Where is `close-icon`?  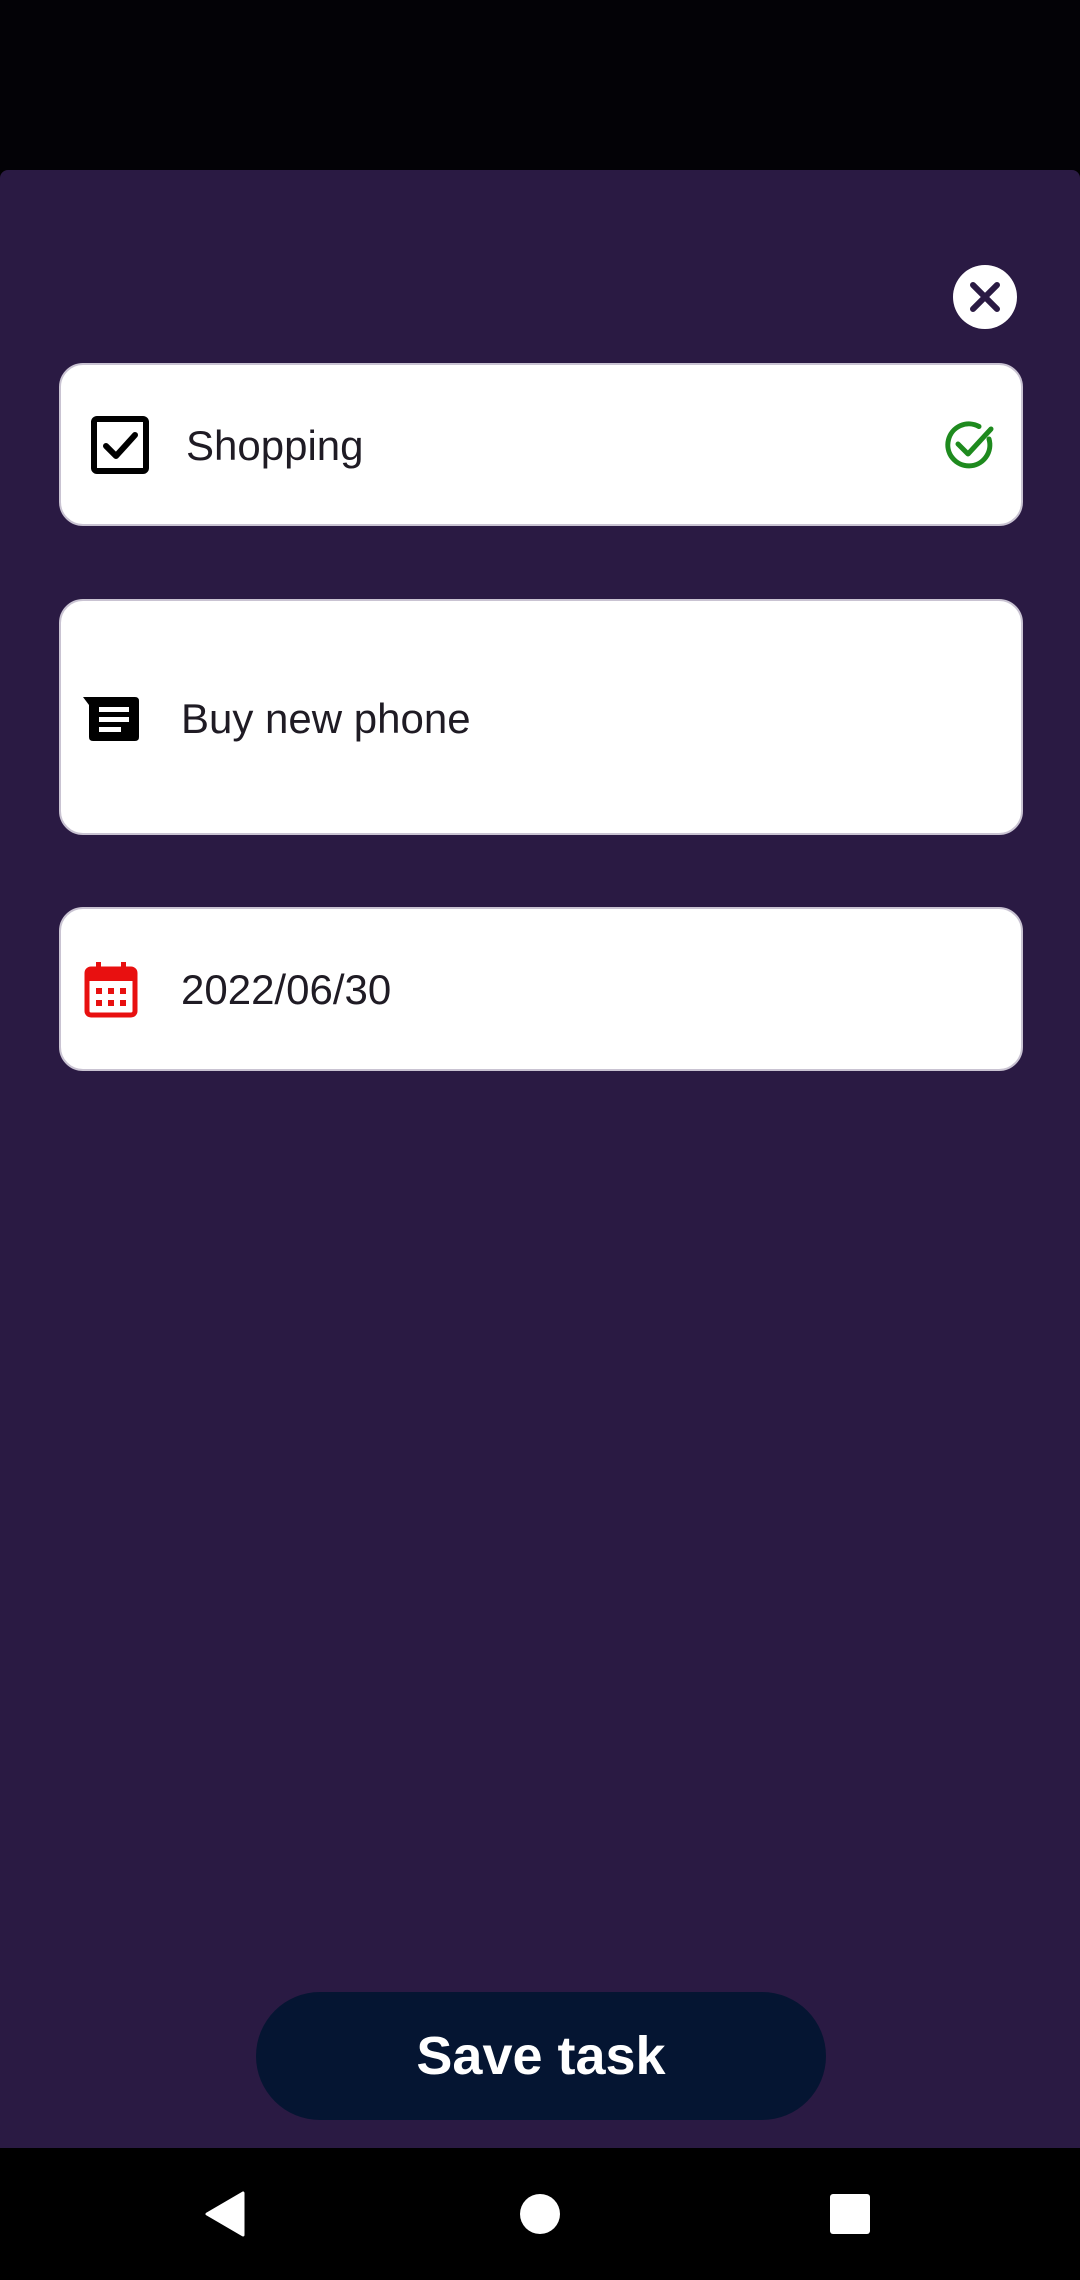 close-icon is located at coordinates (985, 297).